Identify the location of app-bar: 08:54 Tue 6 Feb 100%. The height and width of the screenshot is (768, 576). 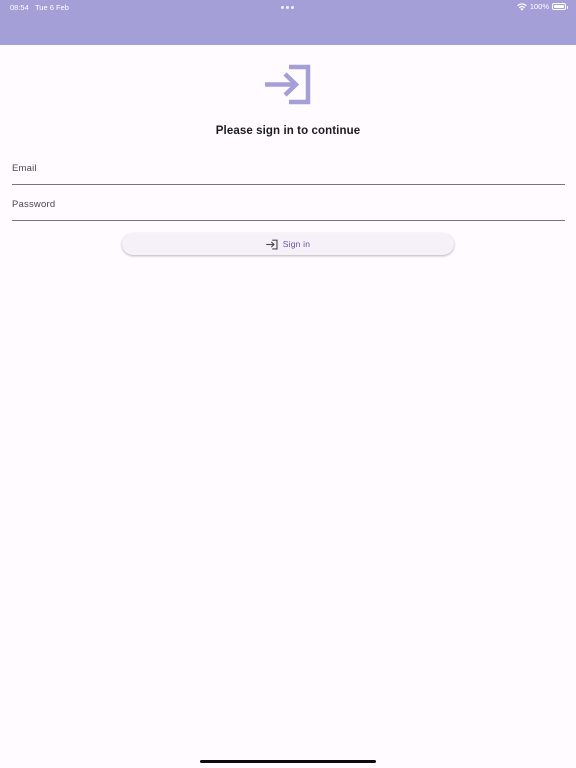
(288, 22).